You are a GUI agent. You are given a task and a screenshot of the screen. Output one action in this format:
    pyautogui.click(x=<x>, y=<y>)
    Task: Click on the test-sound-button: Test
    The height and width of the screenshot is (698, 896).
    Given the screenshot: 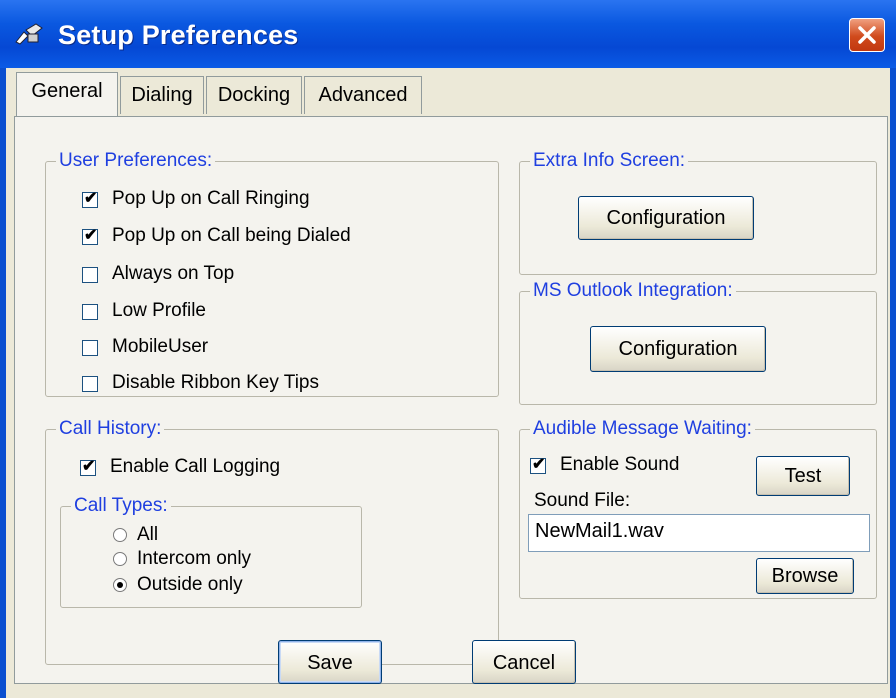 What is the action you would take?
    pyautogui.click(x=803, y=476)
    